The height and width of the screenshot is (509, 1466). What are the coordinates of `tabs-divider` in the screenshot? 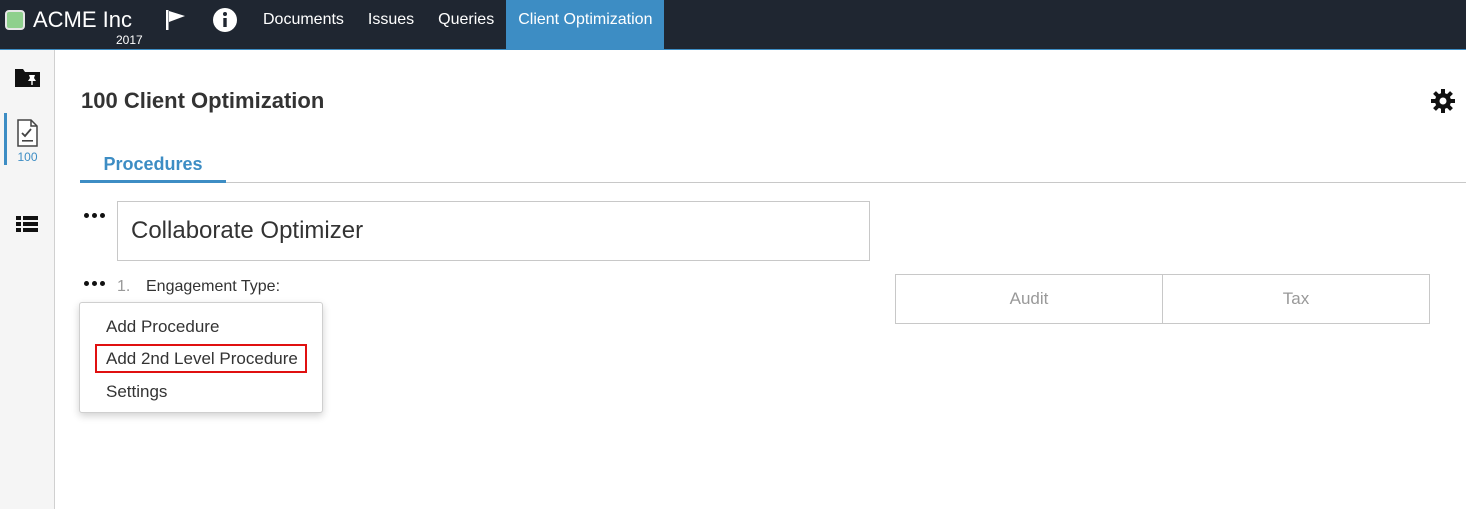 It's located at (773, 182).